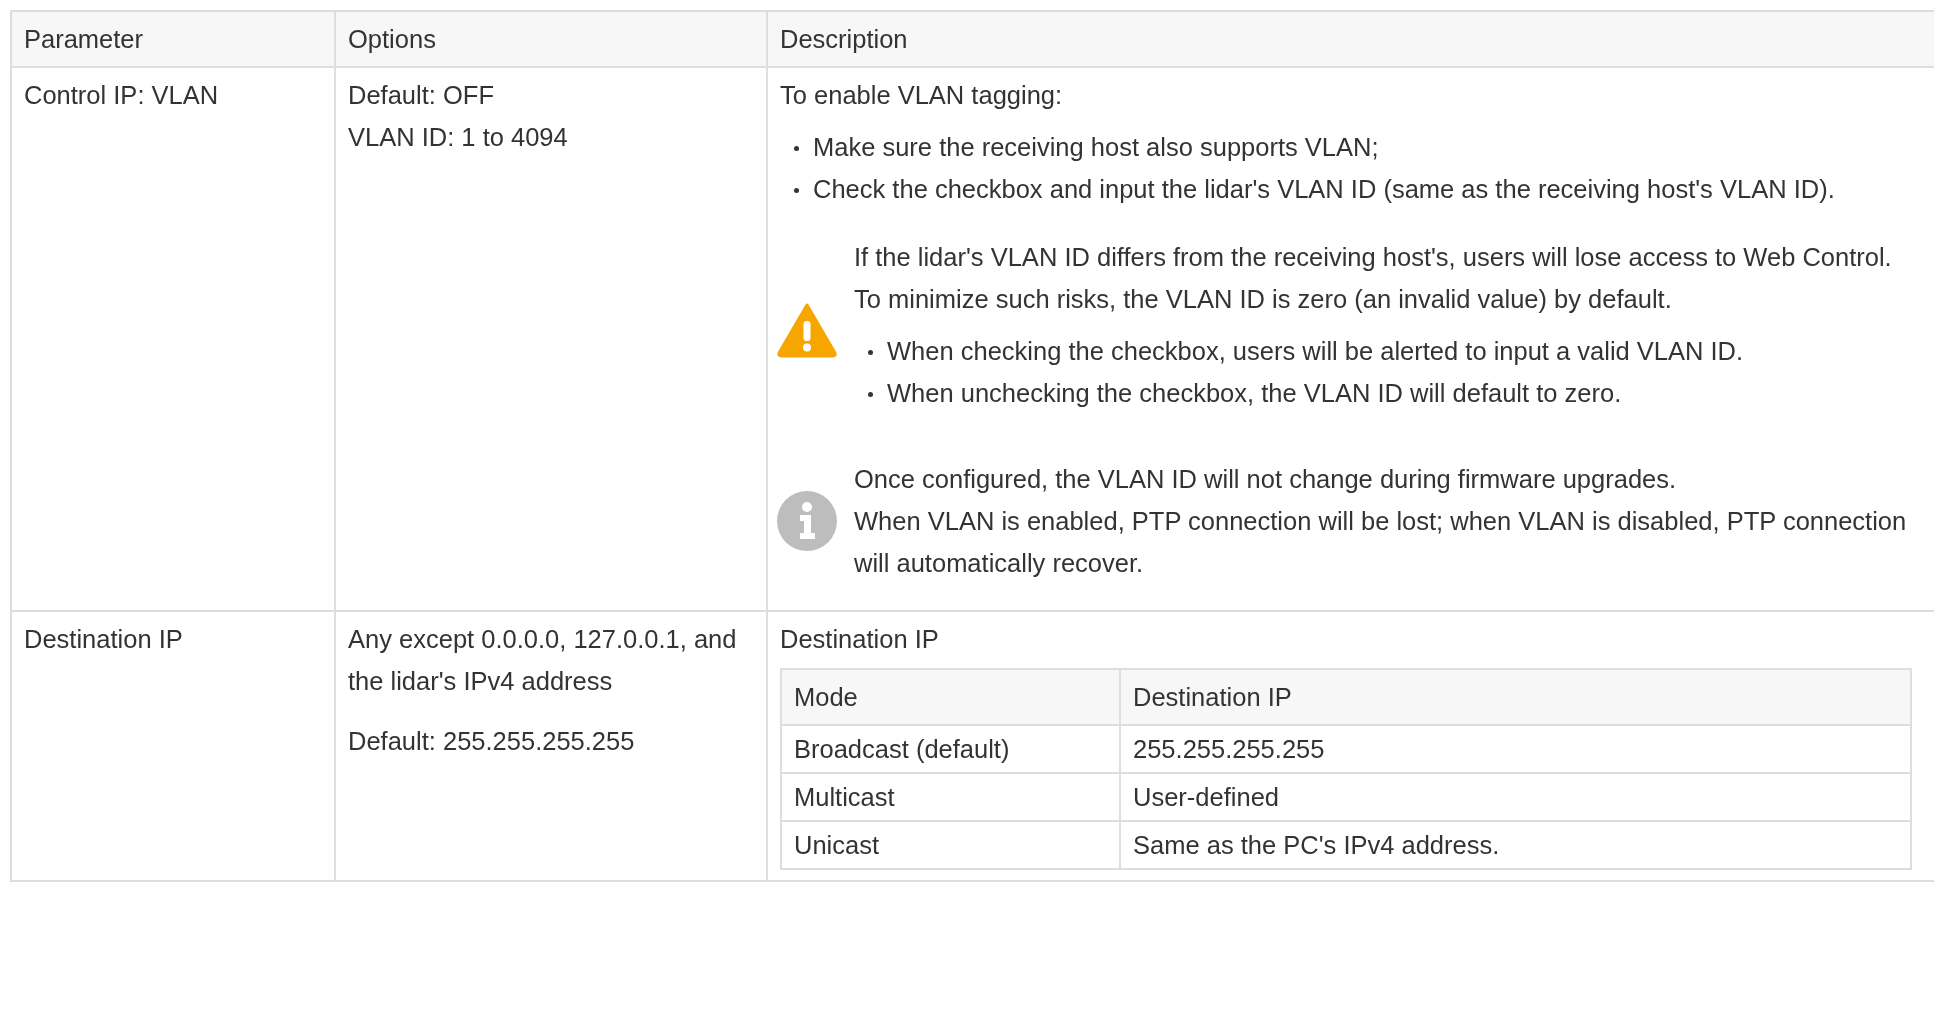 The image size is (1934, 1010). I want to click on description-text: If the lidar's VLAN ID differs from the receiving host's, users will lose access to Web Control. To minimize such risks, the VLAN ID is zero (an invalid value) by default., so click(1373, 278).